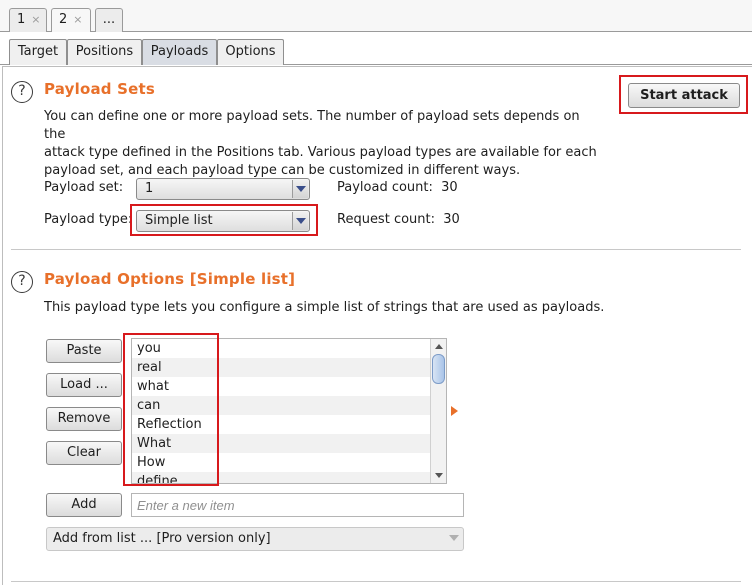 The image size is (752, 585). I want to click on request-count-label: Request count: 30, so click(398, 219).